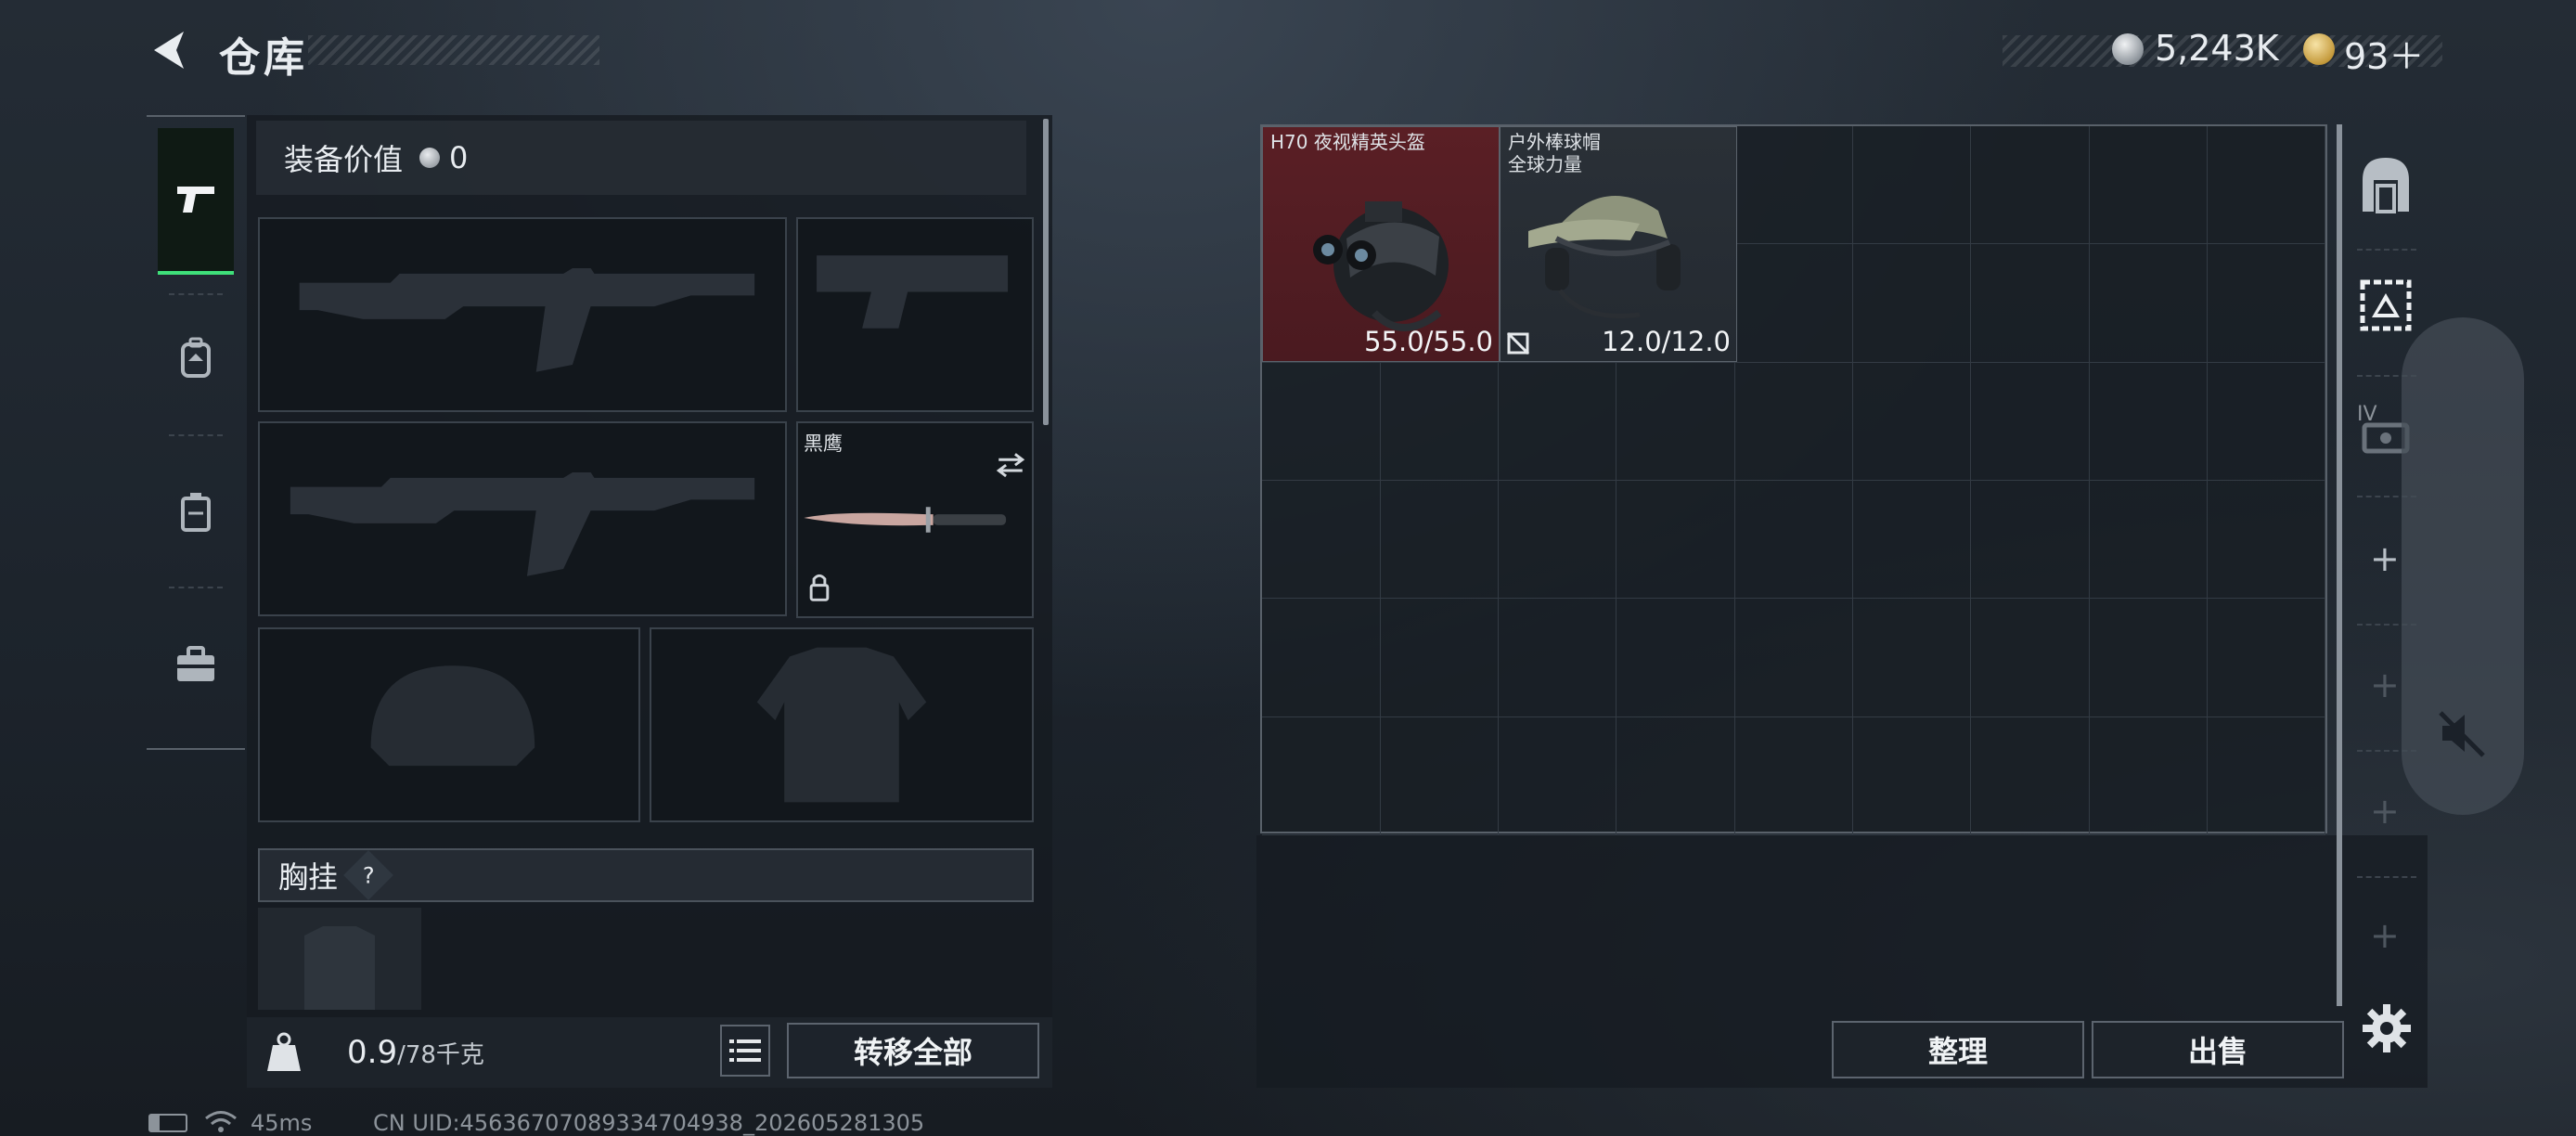 Image resolution: width=2576 pixels, height=1136 pixels. What do you see at coordinates (344, 159) in the screenshot?
I see `equipment-value-label: 装备价值` at bounding box center [344, 159].